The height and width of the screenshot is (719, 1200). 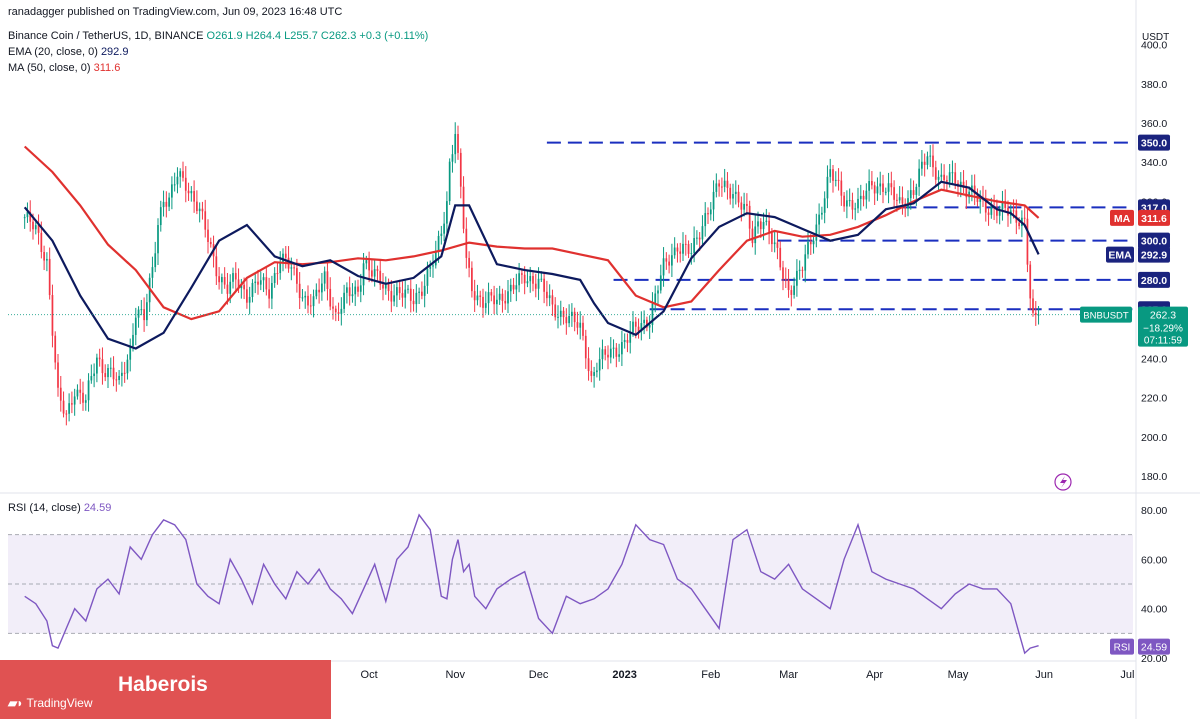 I want to click on last-change: −18.29%, so click(x=1163, y=329).